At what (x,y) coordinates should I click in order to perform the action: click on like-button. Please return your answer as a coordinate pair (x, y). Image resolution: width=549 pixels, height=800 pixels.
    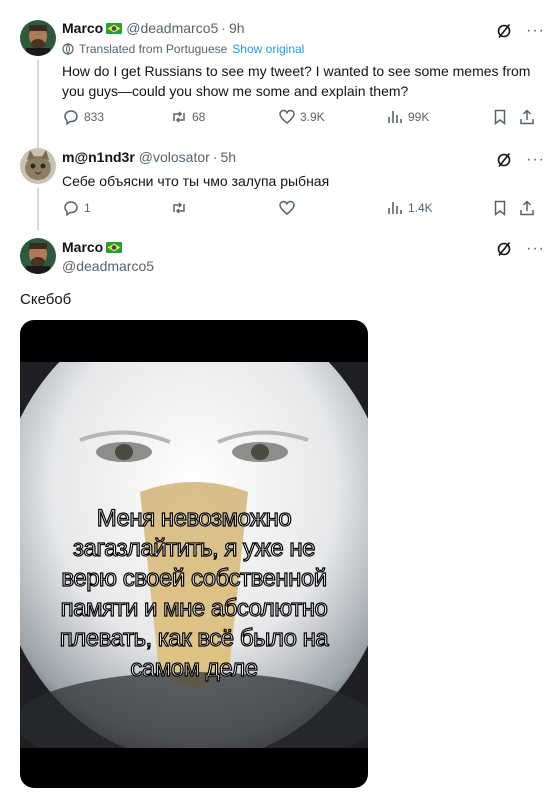
    Looking at the image, I should click on (287, 208).